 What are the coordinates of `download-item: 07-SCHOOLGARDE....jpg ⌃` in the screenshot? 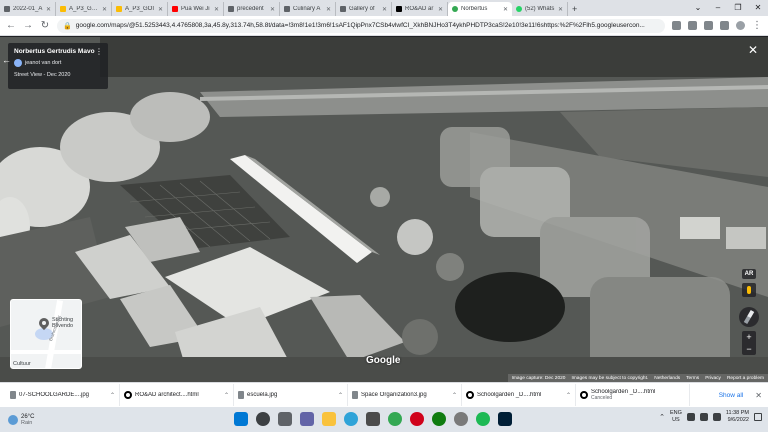 It's located at (63, 395).